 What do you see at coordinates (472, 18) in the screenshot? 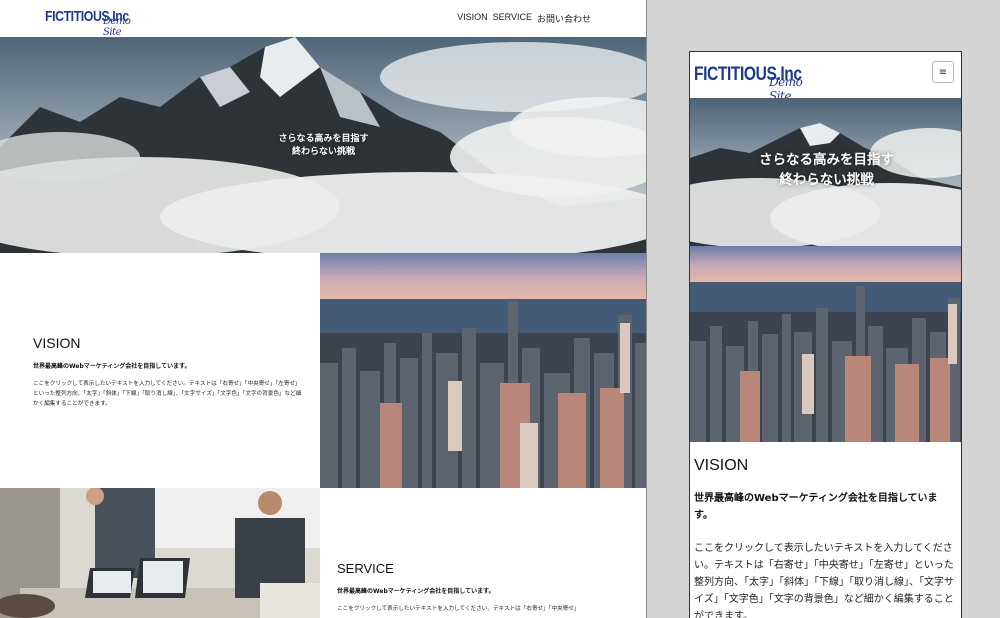
I see `nav-item-vision: VISION` at bounding box center [472, 18].